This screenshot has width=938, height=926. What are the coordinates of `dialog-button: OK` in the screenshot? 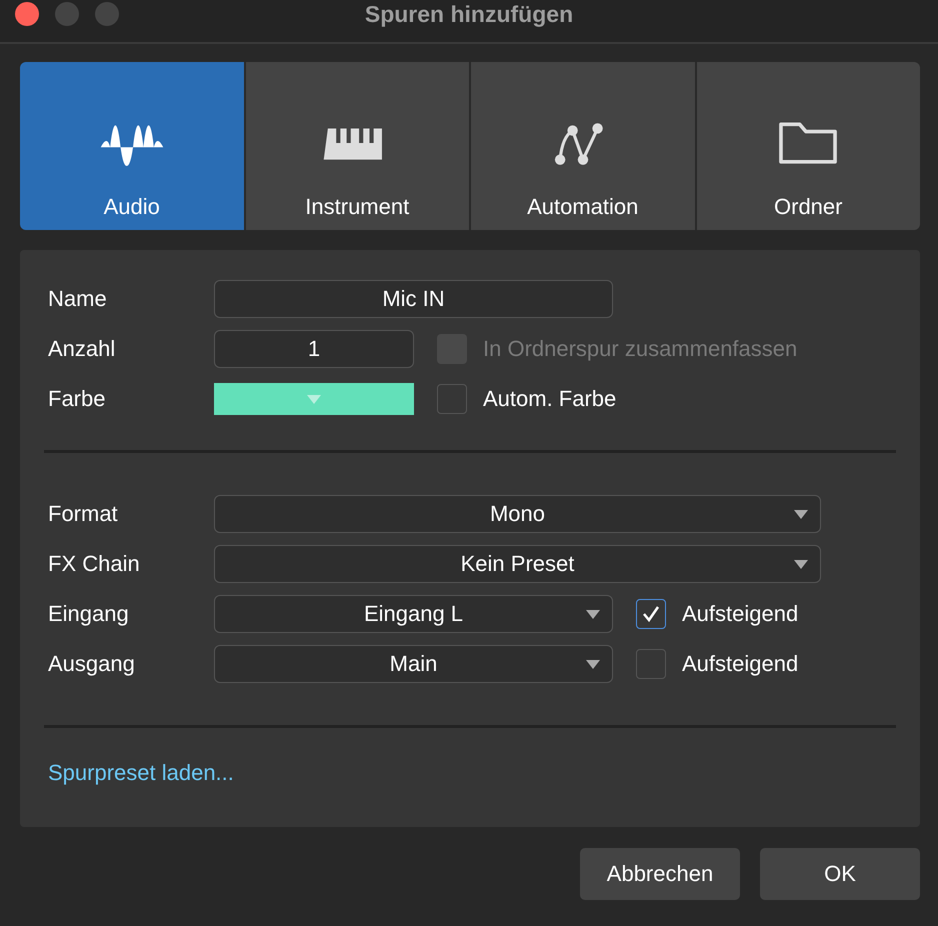 It's located at (840, 874).